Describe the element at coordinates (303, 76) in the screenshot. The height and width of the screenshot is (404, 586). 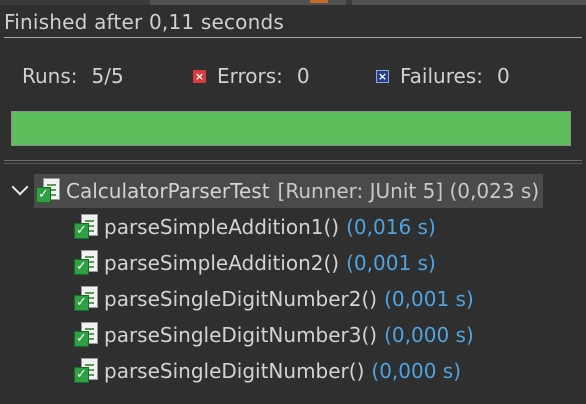
I see `errors-value: 0` at that location.